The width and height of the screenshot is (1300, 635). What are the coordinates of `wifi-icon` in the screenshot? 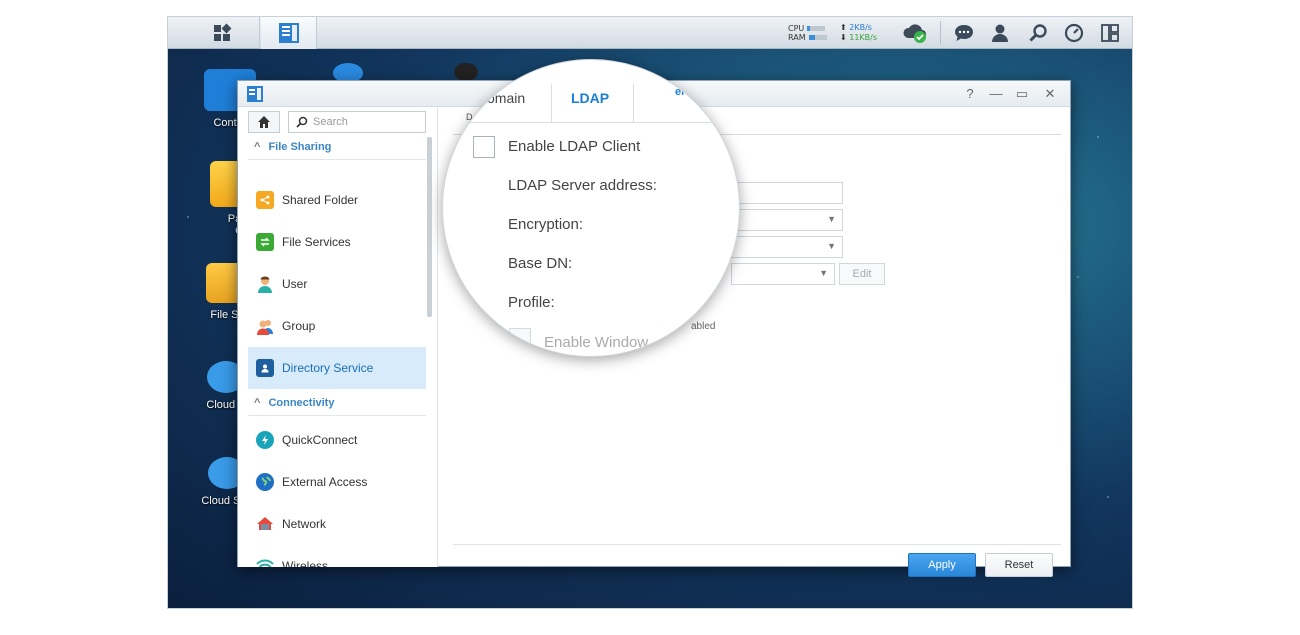 It's located at (265, 562).